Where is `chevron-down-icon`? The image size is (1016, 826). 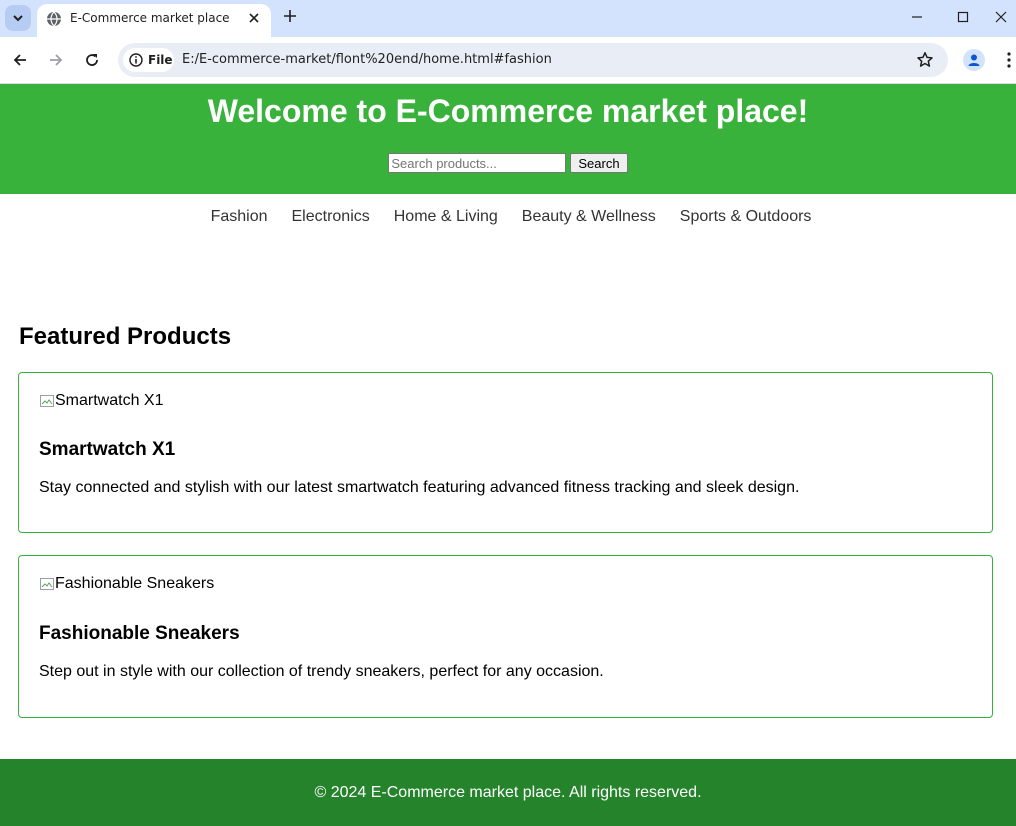
chevron-down-icon is located at coordinates (18, 18).